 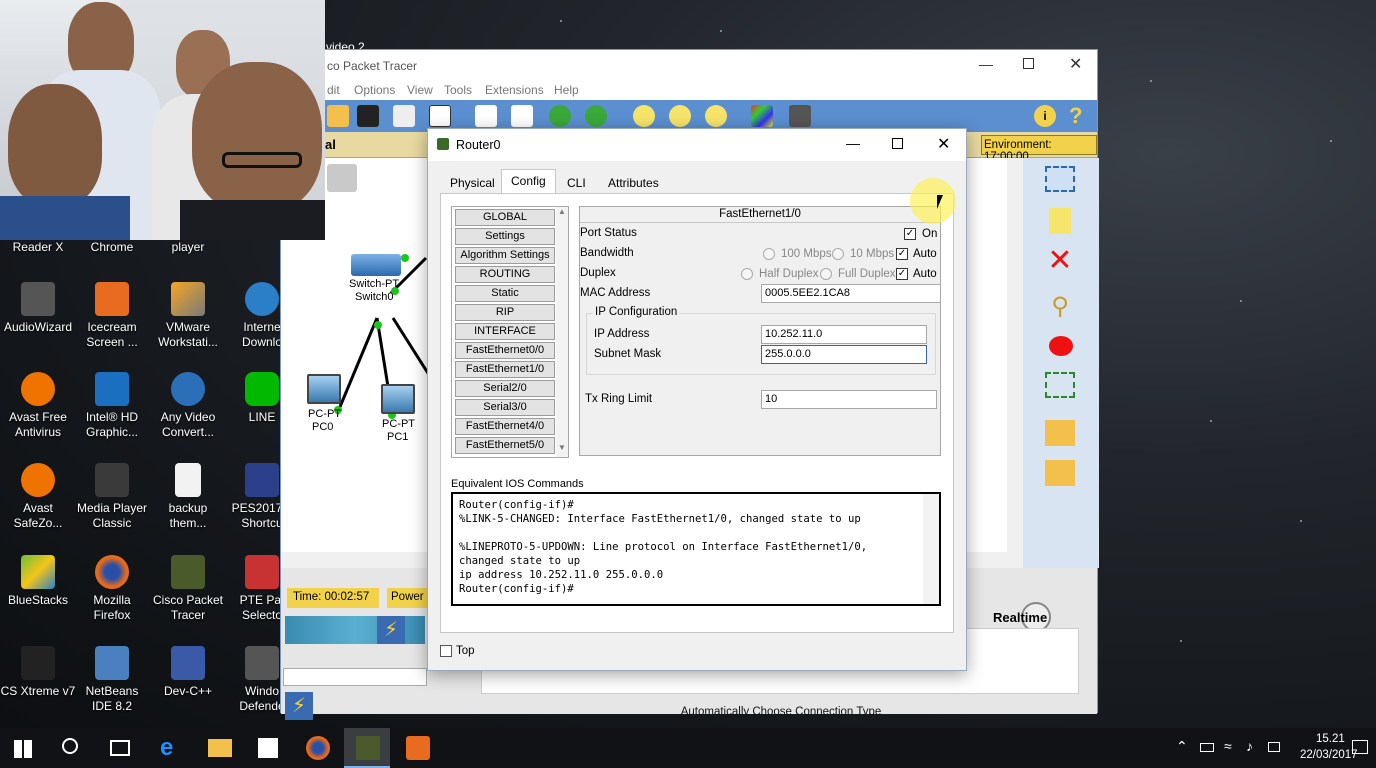 What do you see at coordinates (931, 549) in the screenshot?
I see `console-scrollbar` at bounding box center [931, 549].